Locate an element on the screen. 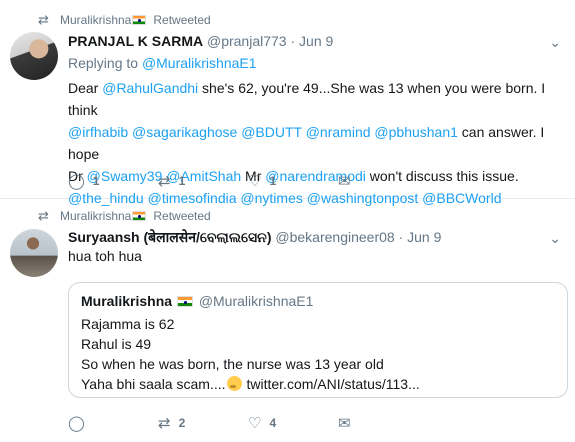  quoted-author-handle: @MuralikrishnaE1 is located at coordinates (256, 301).